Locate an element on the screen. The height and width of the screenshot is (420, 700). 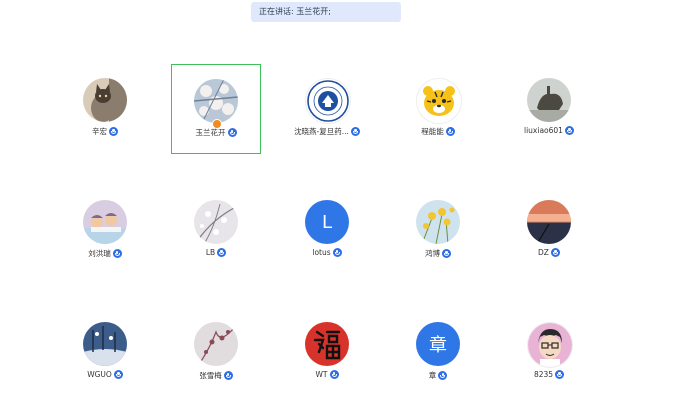
participant-name-row: 辛宏 is located at coordinates (105, 131).